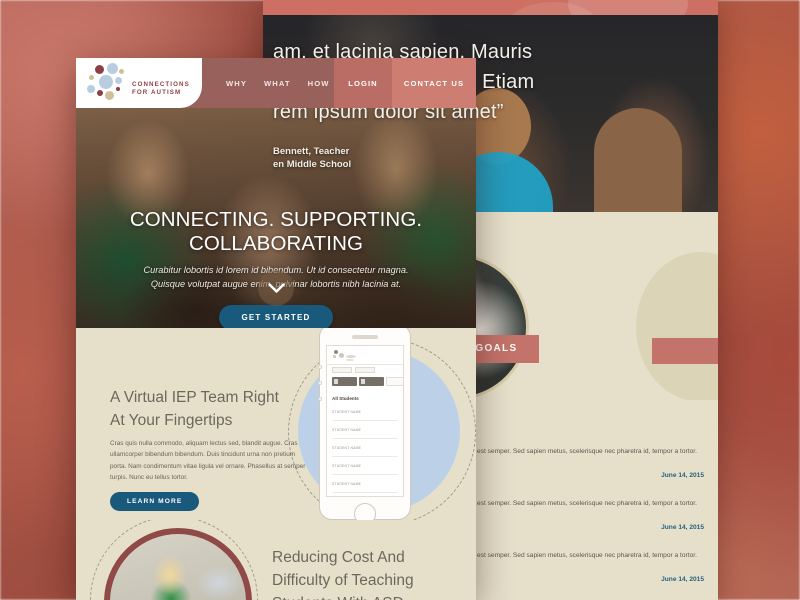 The height and width of the screenshot is (600, 800). I want to click on testimonial-attribution: Bennett, Teacher en Middle School, so click(312, 158).